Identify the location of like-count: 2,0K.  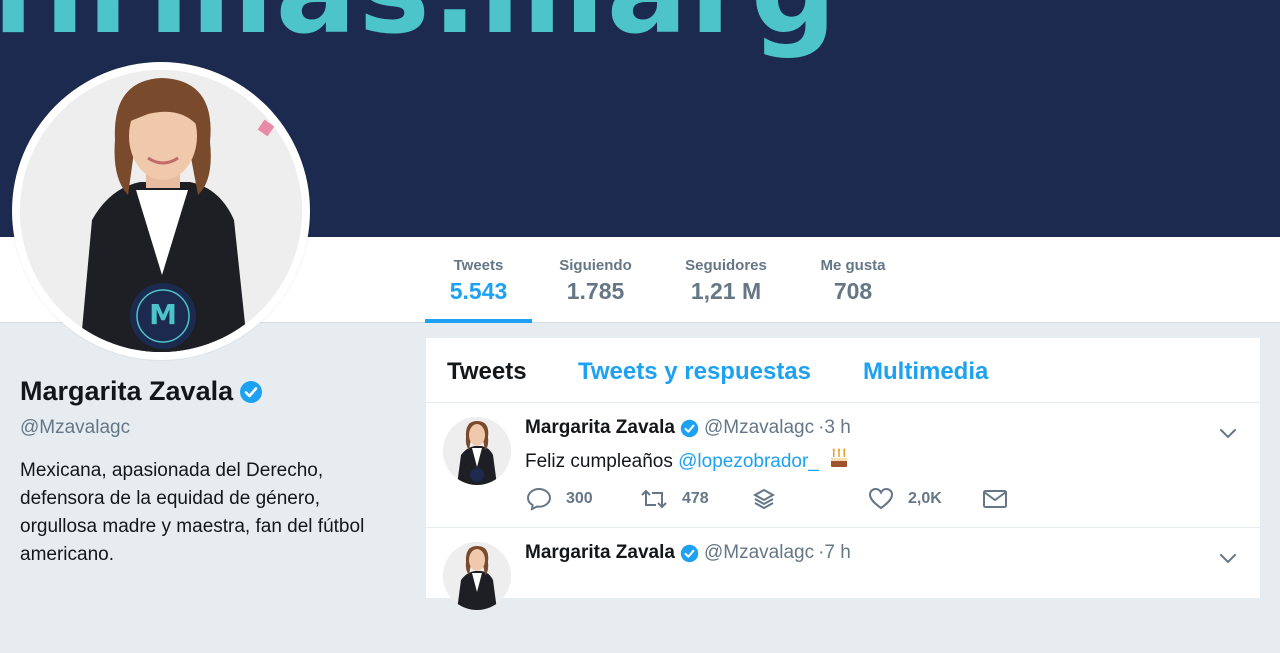
(925, 498).